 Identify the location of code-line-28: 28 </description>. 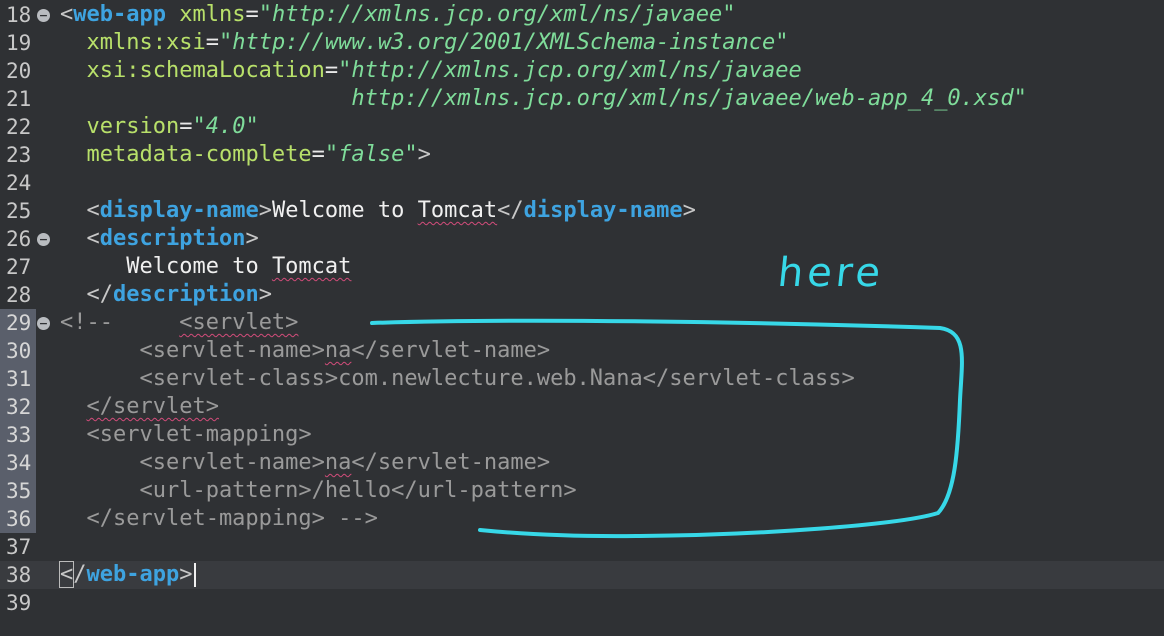
(582, 295).